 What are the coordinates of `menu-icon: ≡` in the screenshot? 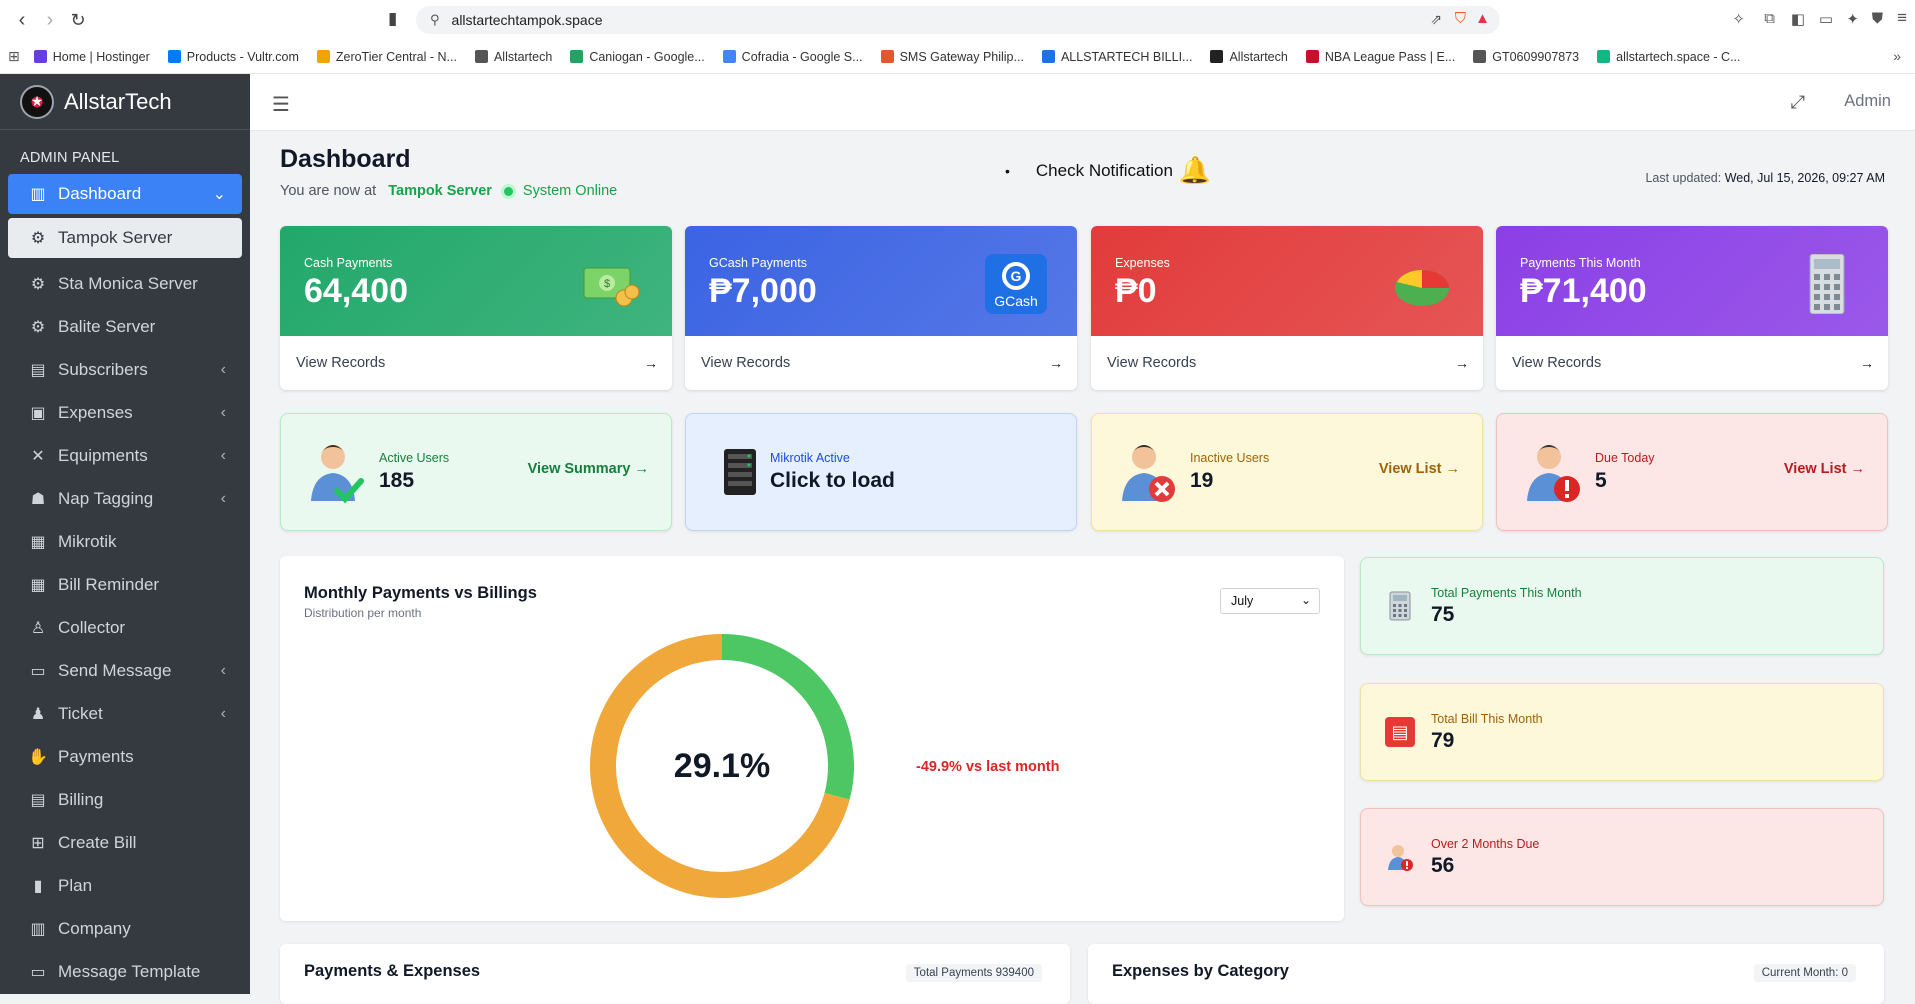 It's located at (1902, 18).